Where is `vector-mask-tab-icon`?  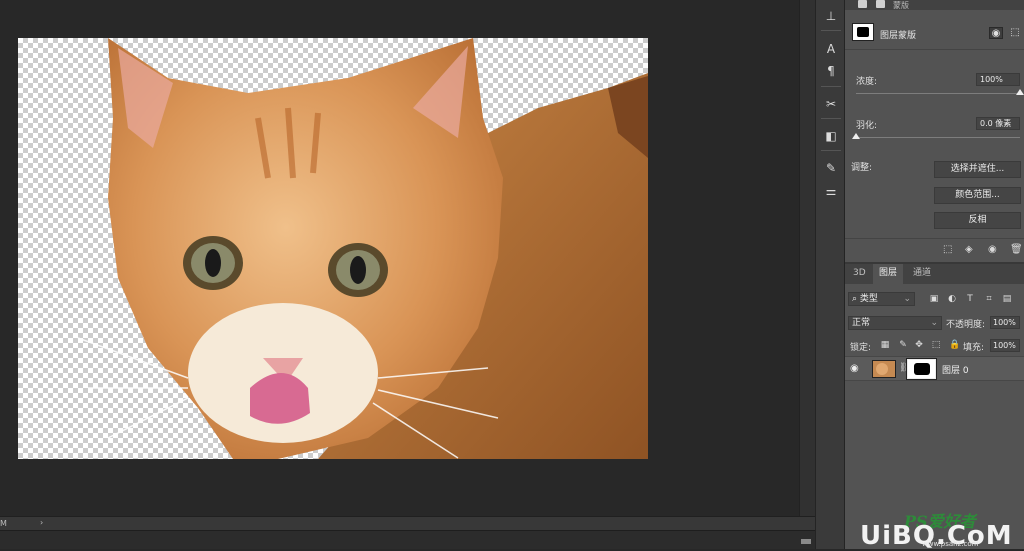
vector-mask-tab-icon is located at coordinates (880, 4).